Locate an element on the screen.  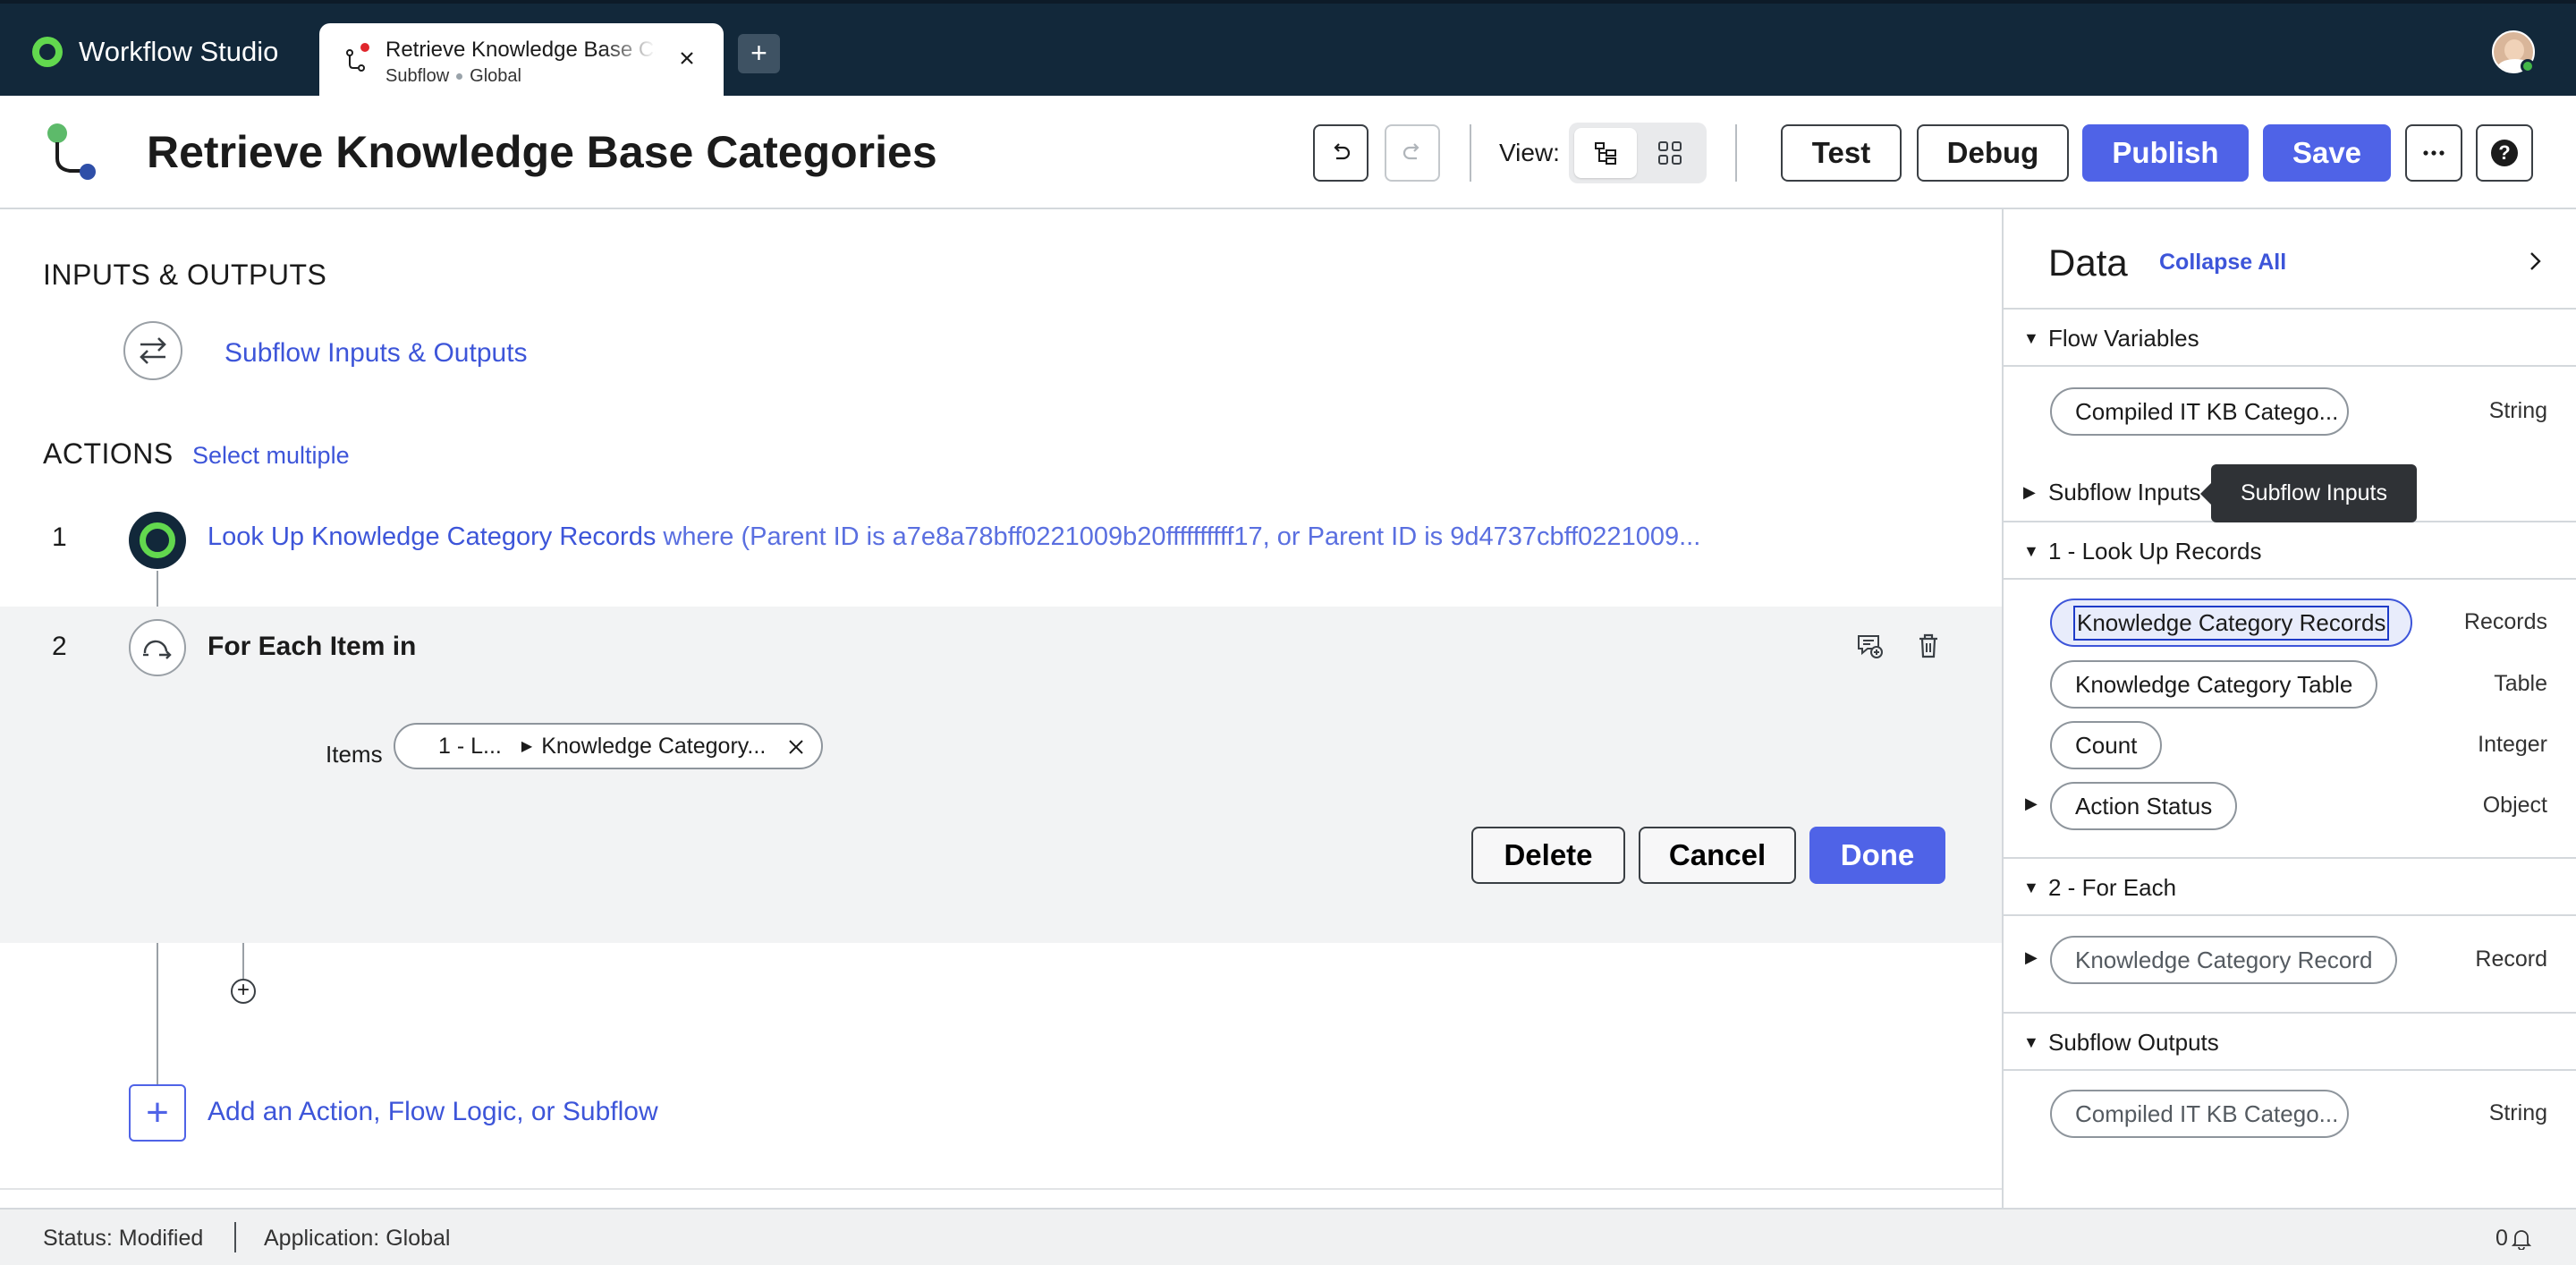
tooltip: Subflow Inputs is located at coordinates (2308, 493).